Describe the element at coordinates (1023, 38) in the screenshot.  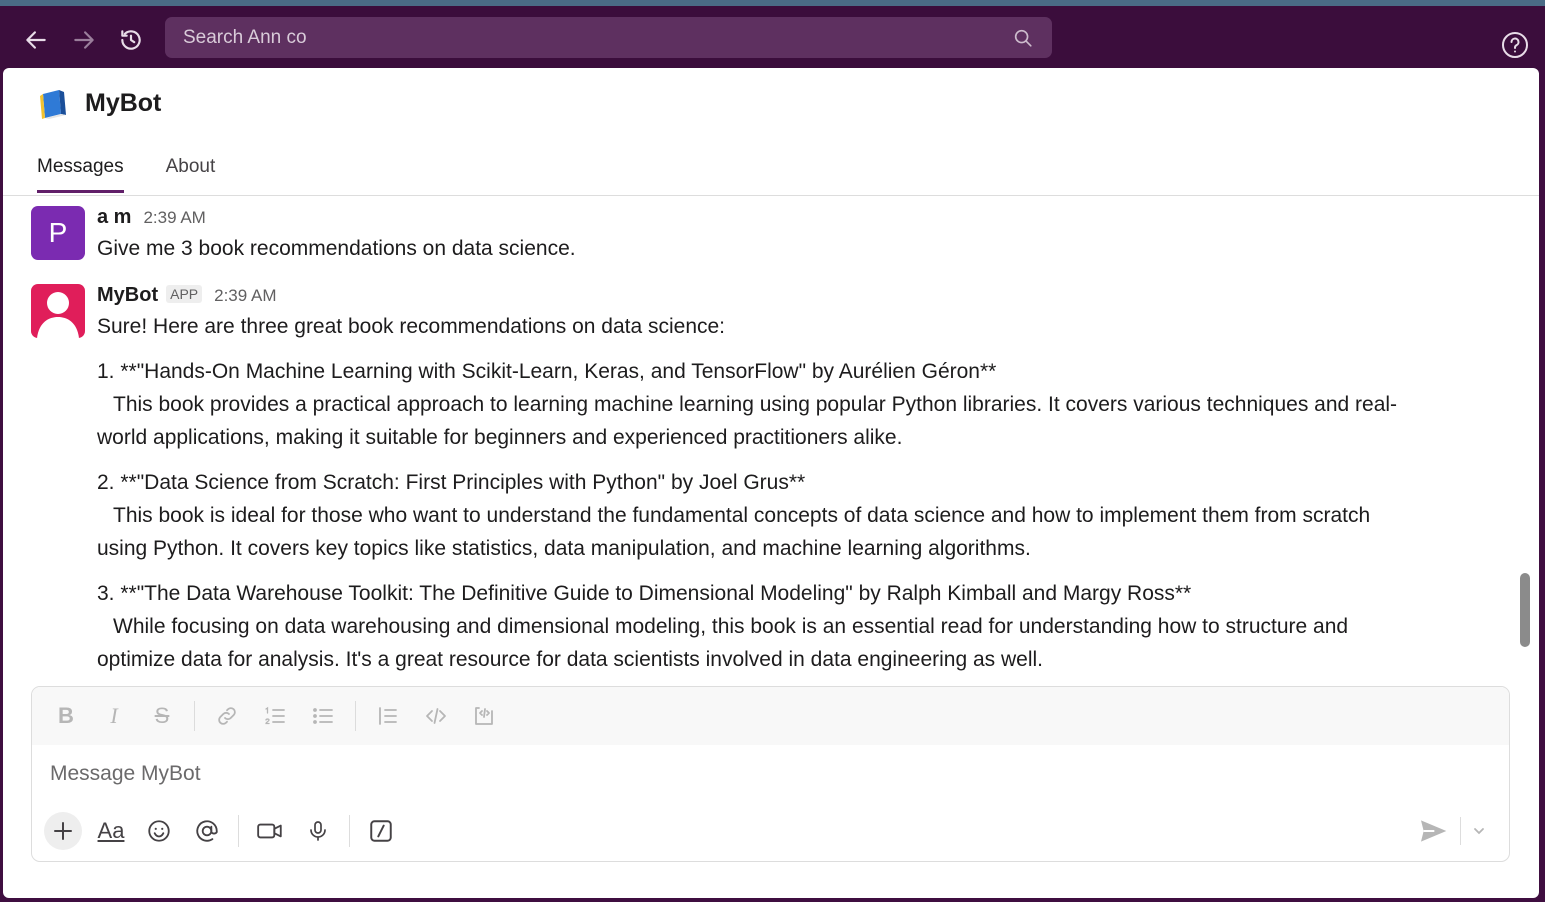
I see `search-icon` at that location.